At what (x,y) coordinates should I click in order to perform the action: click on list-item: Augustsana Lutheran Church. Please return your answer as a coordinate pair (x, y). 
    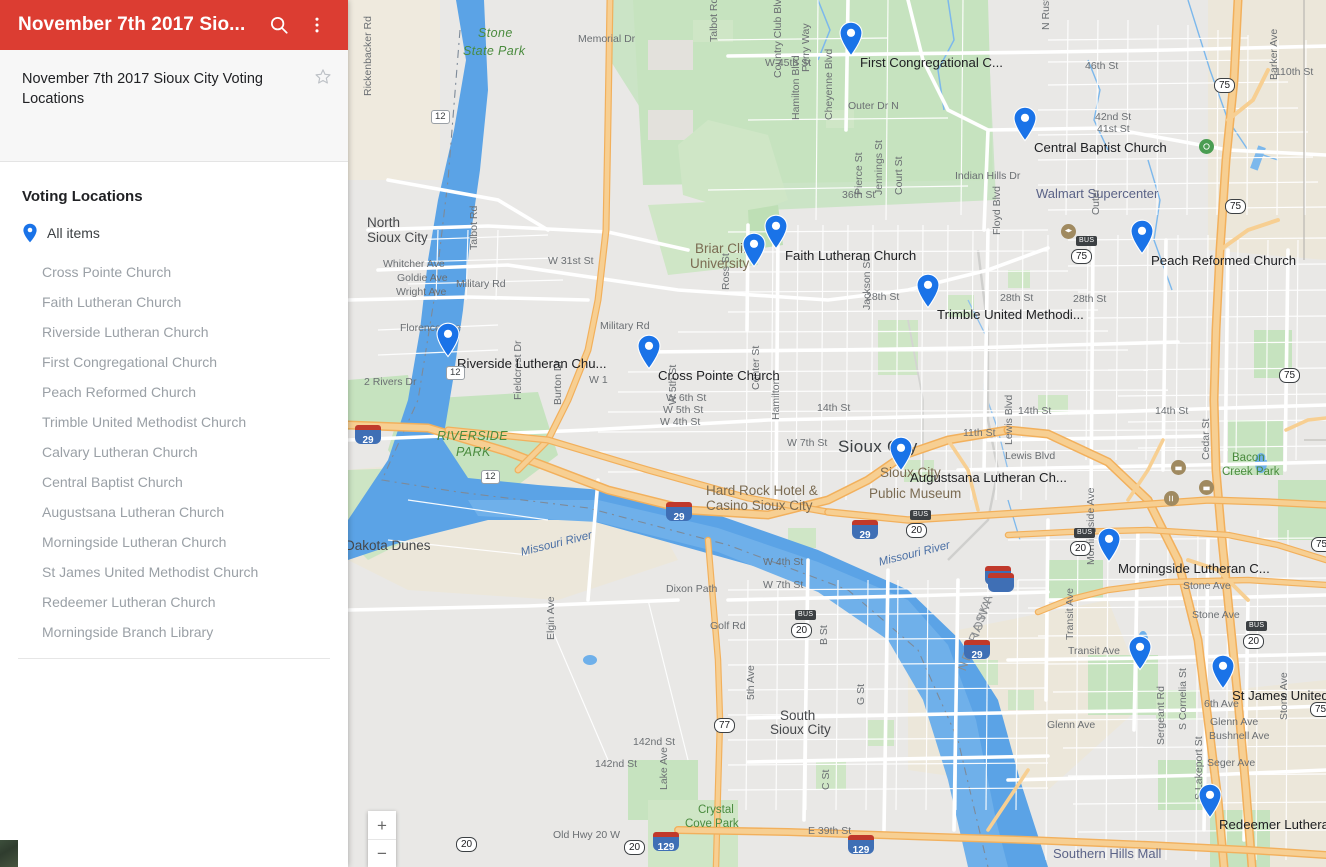
    Looking at the image, I should click on (174, 512).